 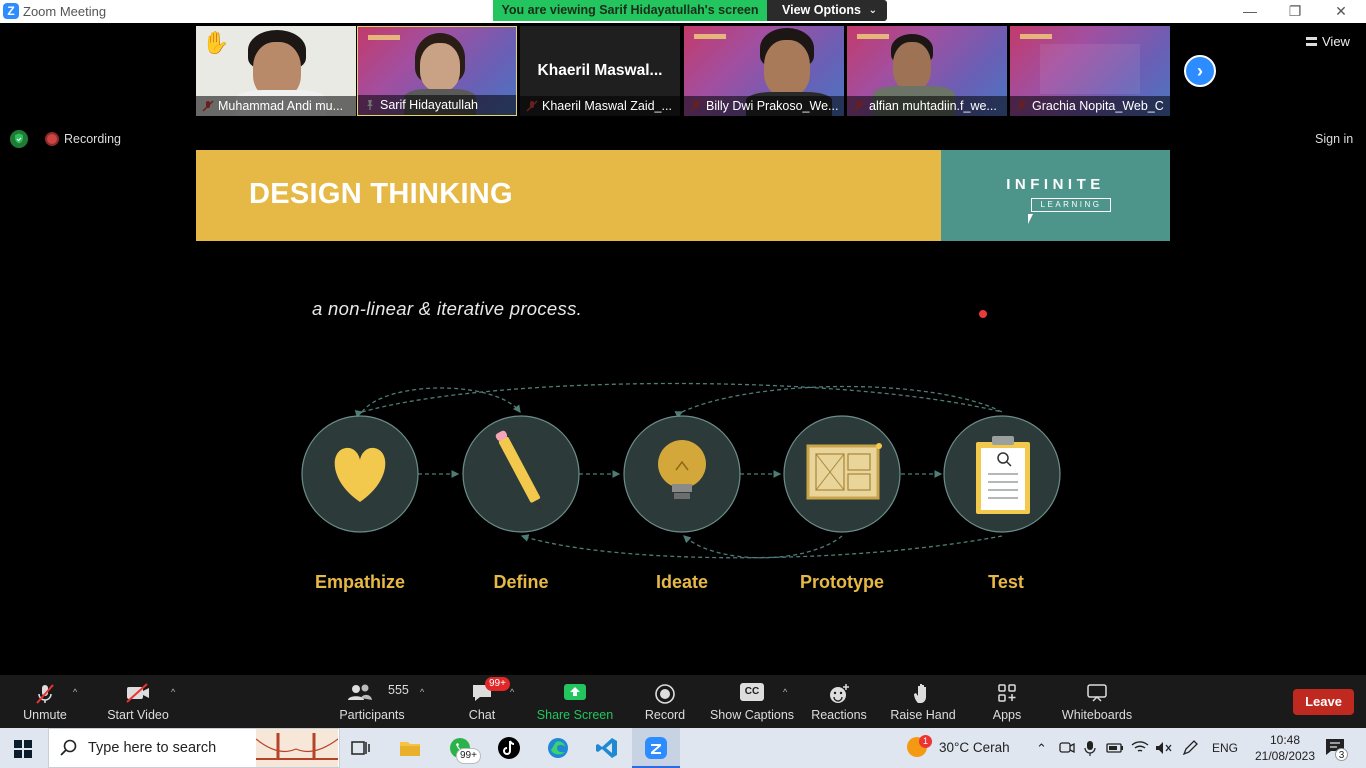 What do you see at coordinates (1097, 715) in the screenshot?
I see `whiteboards-label: Whiteboards` at bounding box center [1097, 715].